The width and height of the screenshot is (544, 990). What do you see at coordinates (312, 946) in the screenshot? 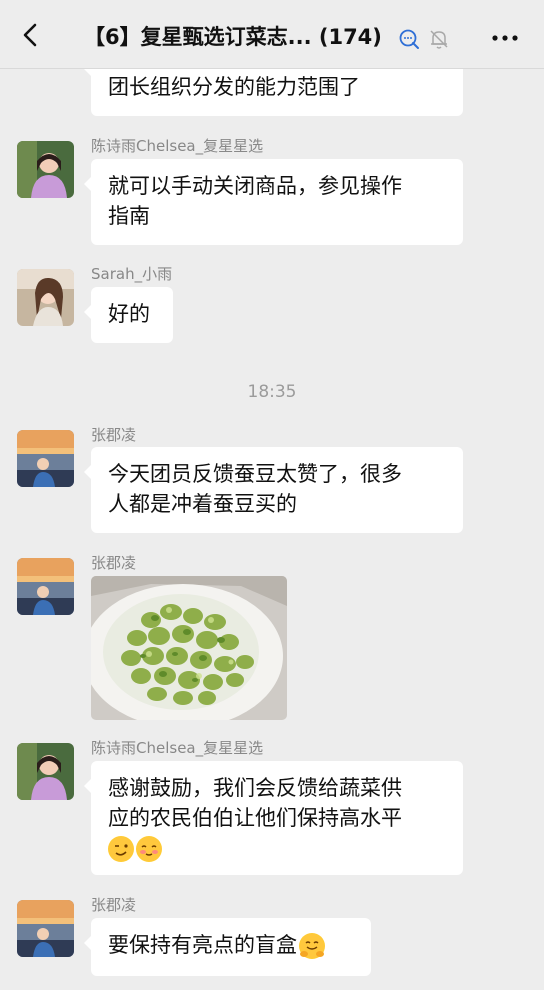
I see `hug-emoji` at bounding box center [312, 946].